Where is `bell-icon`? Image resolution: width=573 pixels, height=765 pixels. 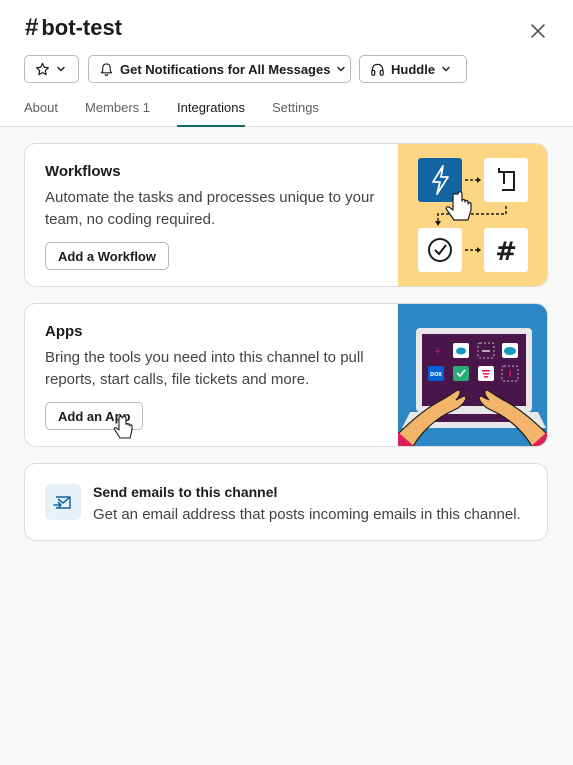
bell-icon is located at coordinates (106, 69).